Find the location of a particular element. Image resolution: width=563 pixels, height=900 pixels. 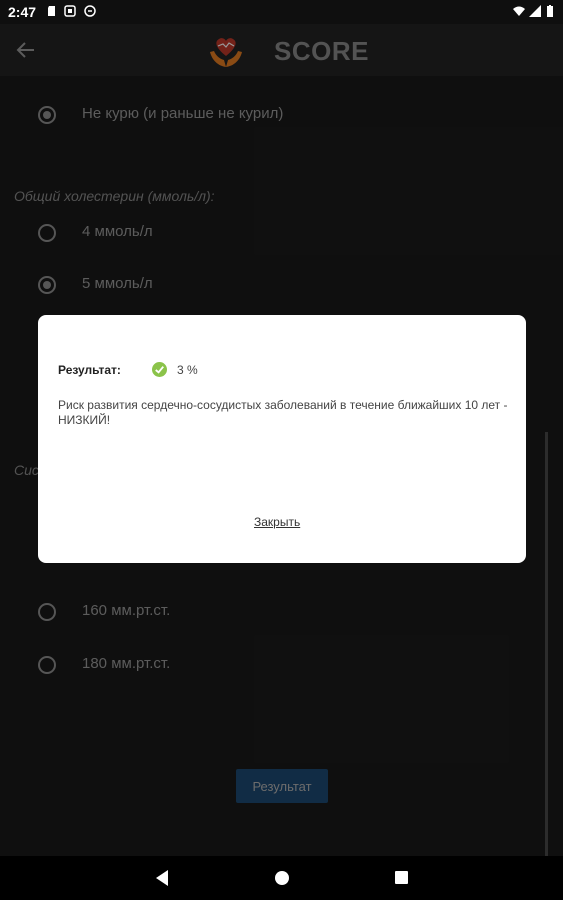

result-value: 3 % is located at coordinates (187, 370).